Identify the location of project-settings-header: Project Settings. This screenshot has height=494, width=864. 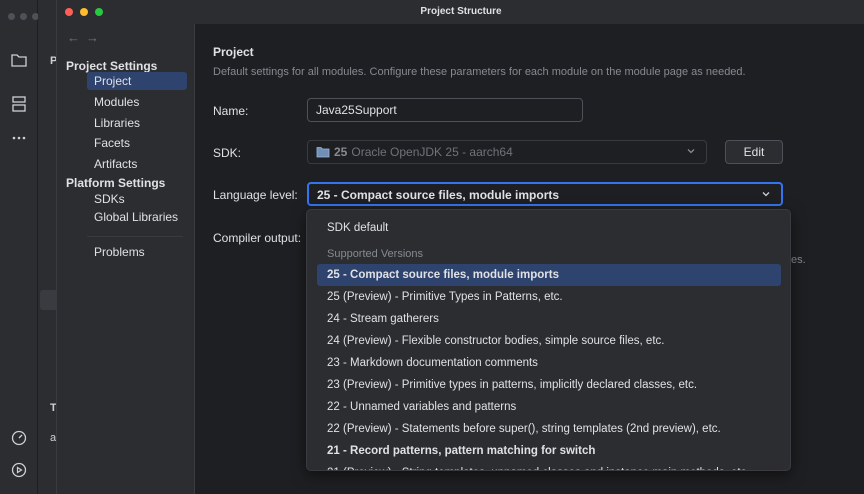
(112, 66).